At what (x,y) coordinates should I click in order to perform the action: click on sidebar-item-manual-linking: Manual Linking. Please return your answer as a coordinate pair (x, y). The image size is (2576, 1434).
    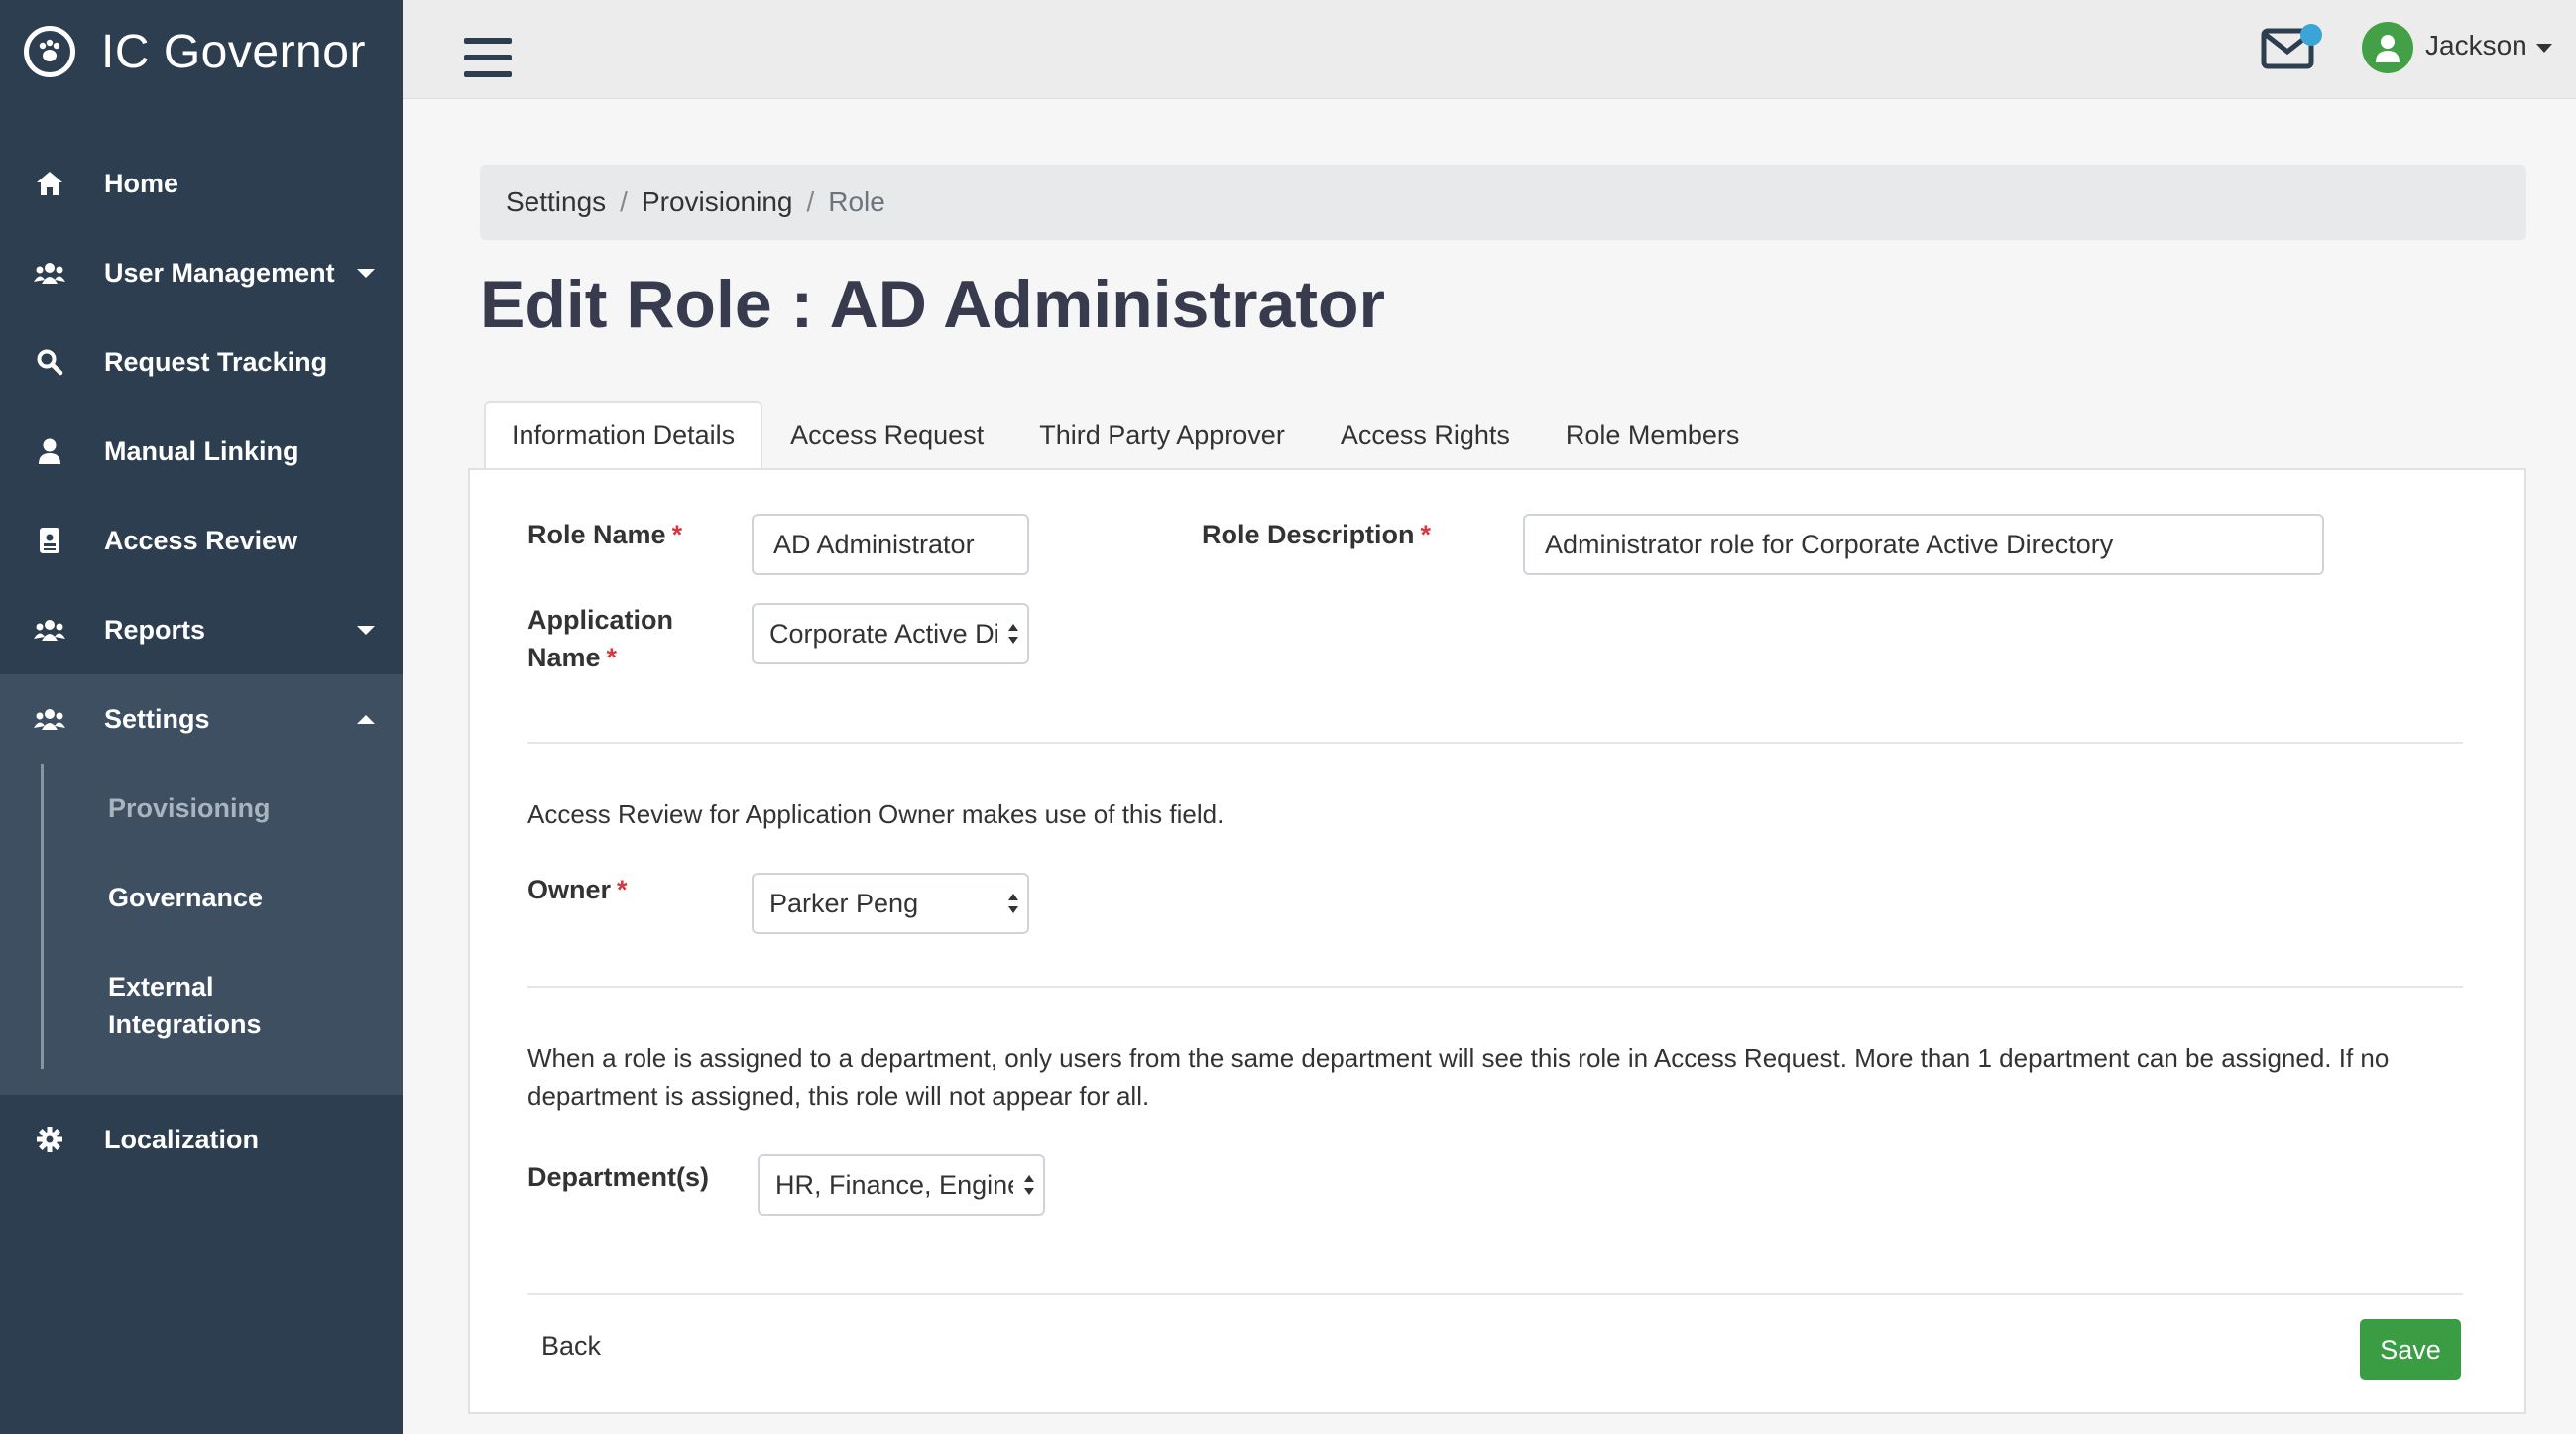
    Looking at the image, I should click on (201, 451).